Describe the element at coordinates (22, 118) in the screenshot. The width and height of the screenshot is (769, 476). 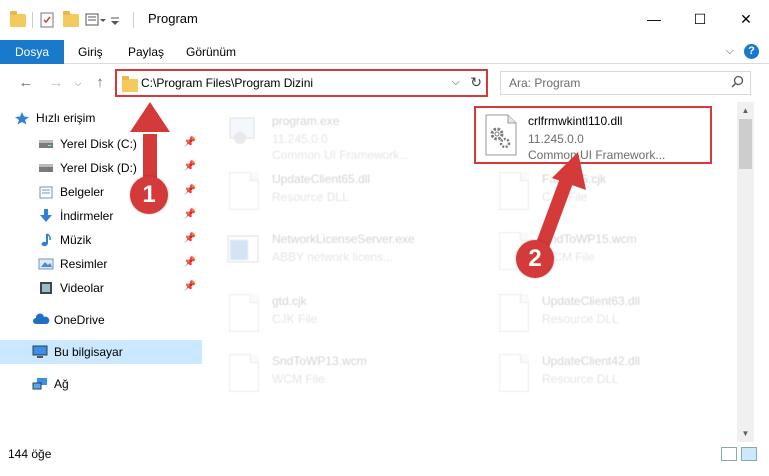
I see `star-icon` at that location.